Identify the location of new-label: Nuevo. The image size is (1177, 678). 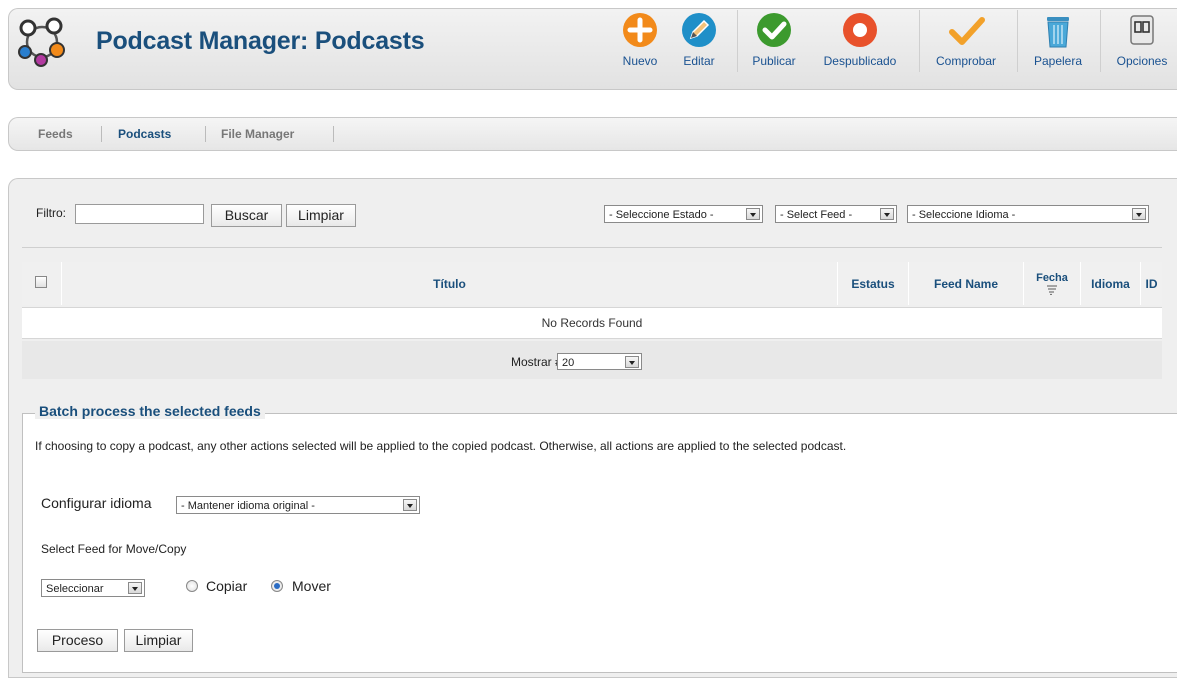
(640, 61).